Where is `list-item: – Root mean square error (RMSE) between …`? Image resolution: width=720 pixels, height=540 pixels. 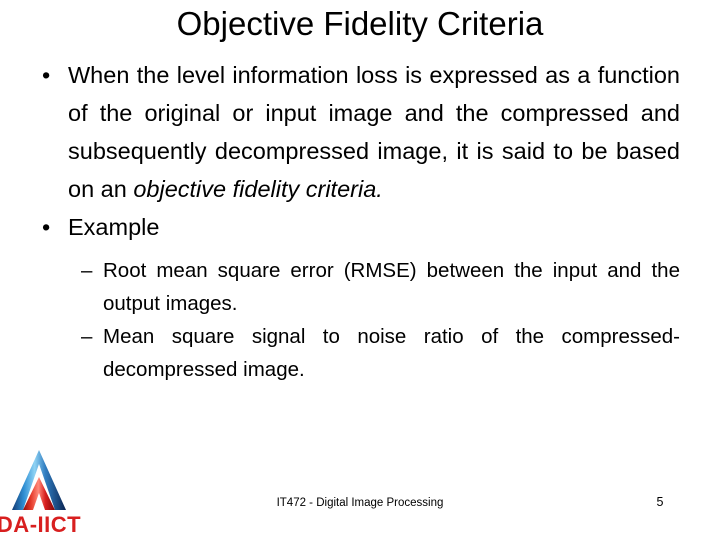 list-item: – Root mean square error (RMSE) between … is located at coordinates (355, 287).